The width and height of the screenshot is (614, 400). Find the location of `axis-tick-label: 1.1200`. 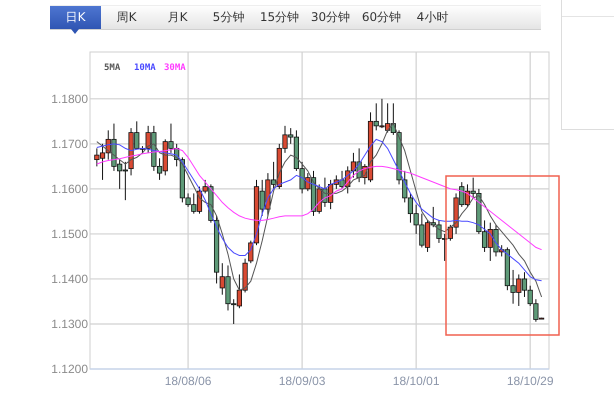

axis-tick-label: 1.1200 is located at coordinates (69, 369).